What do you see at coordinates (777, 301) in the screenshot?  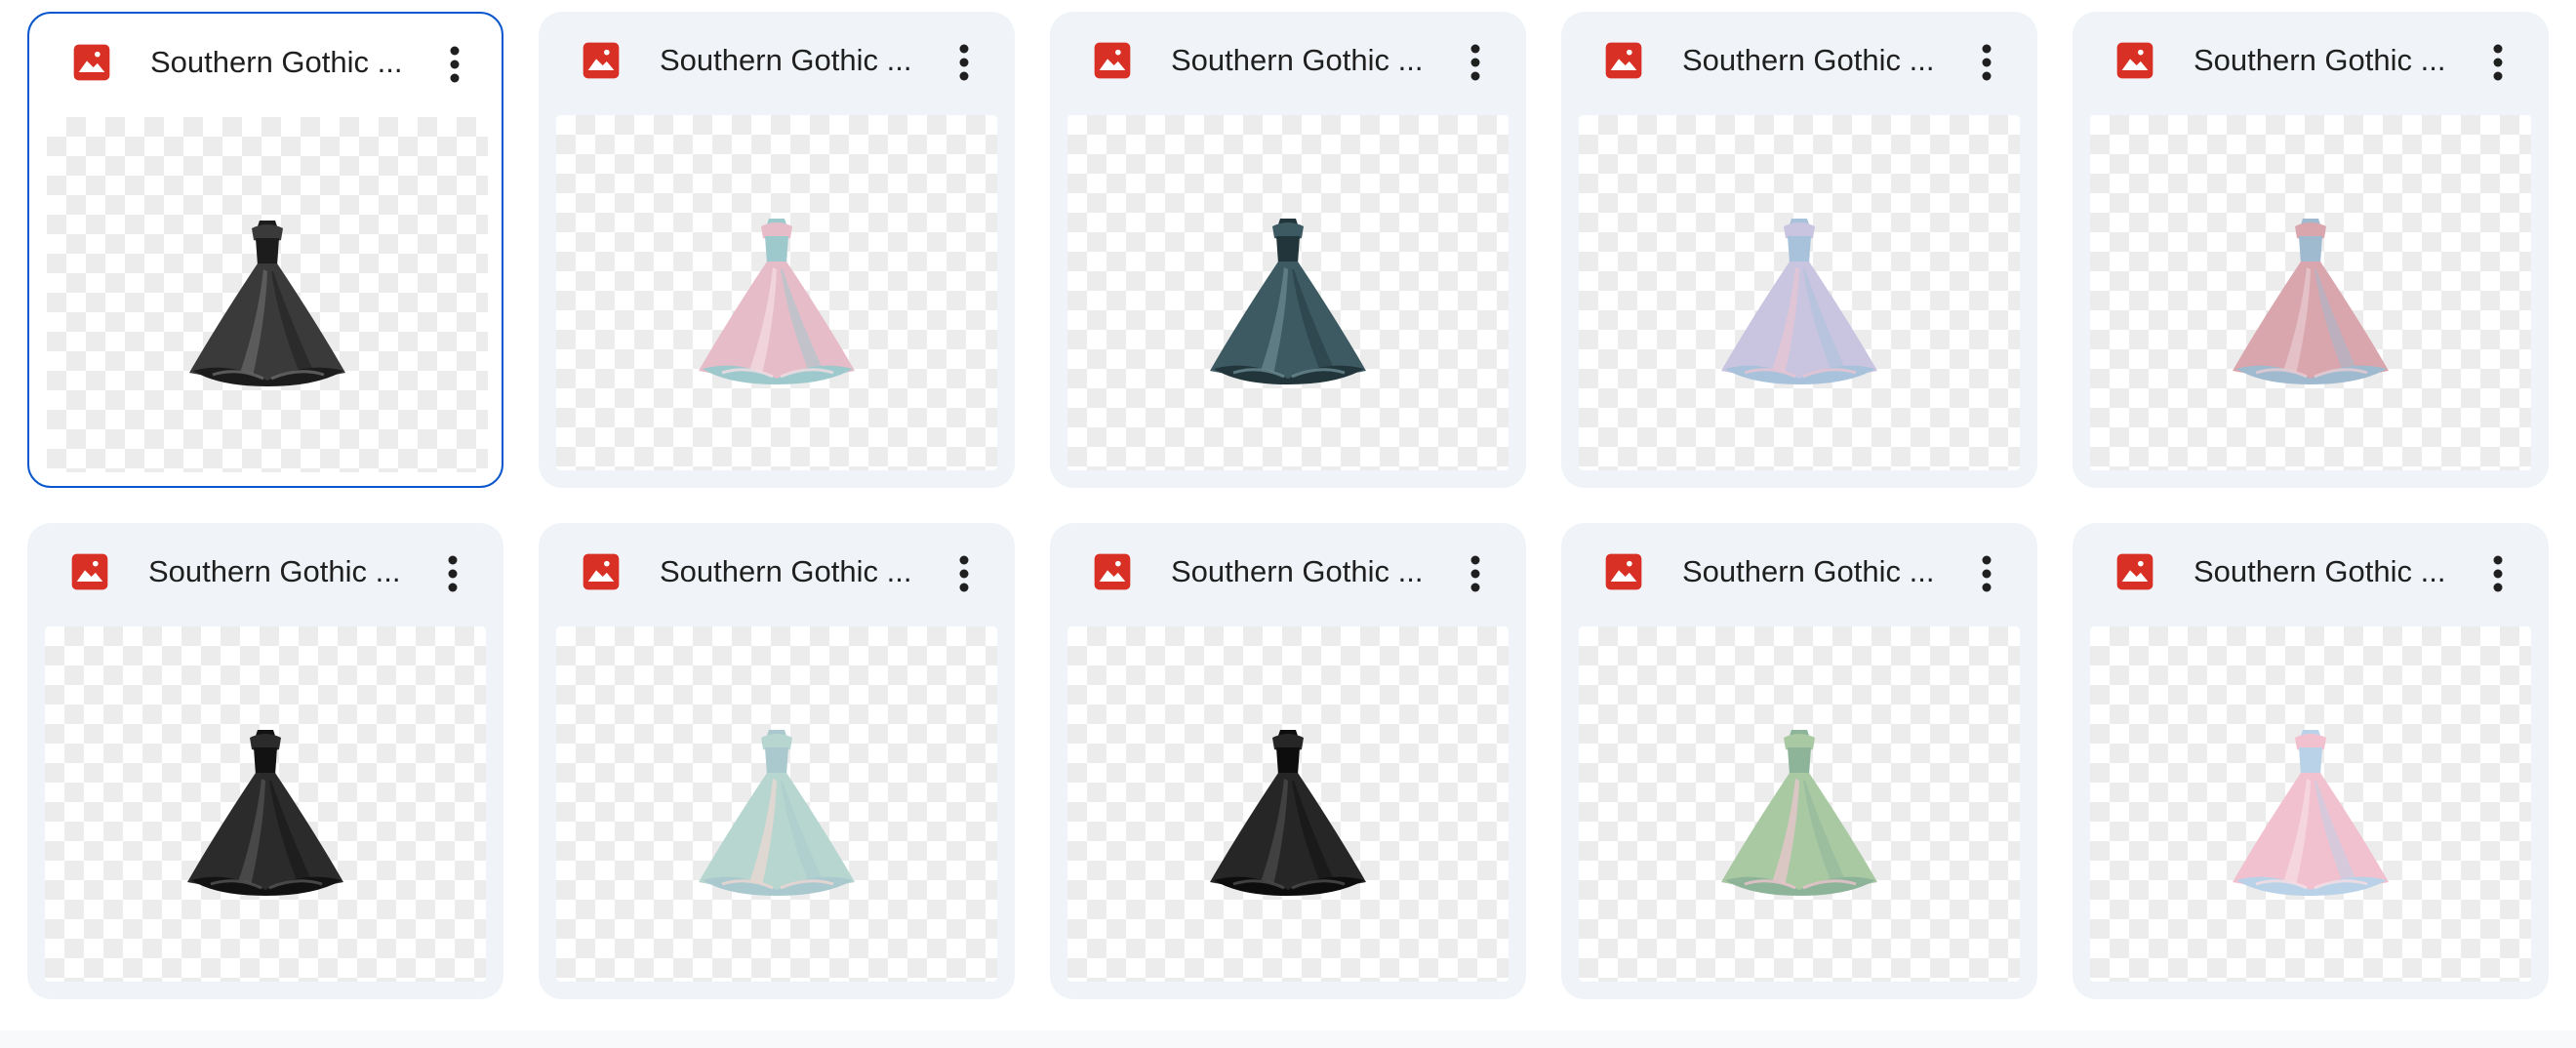 I see `pink-and-teal-gown-image` at bounding box center [777, 301].